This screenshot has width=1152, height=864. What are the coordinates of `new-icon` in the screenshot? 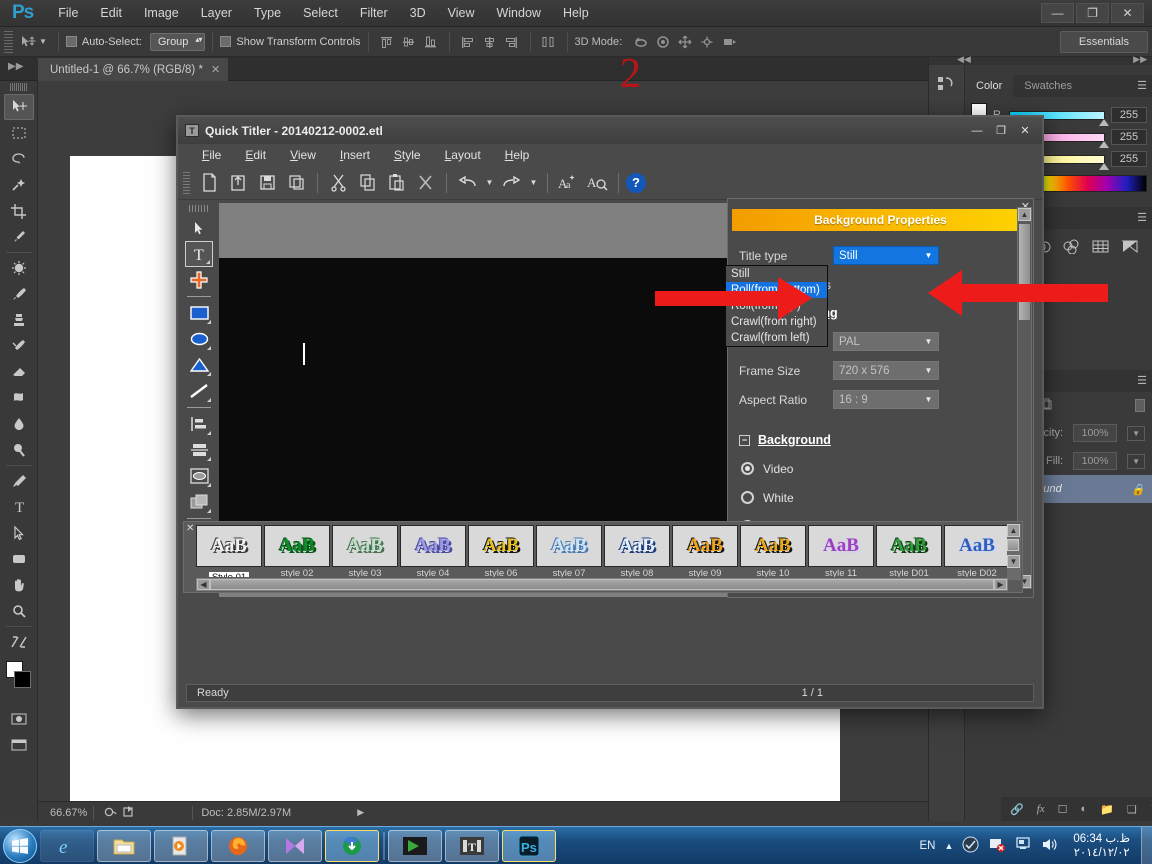 It's located at (209, 183).